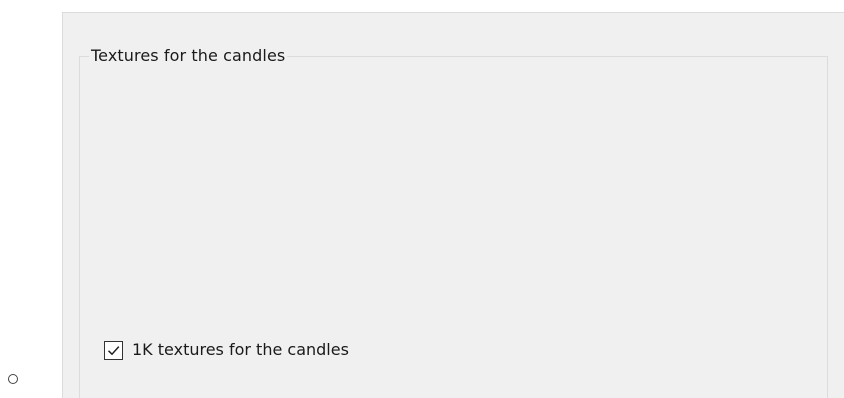  I want to click on checkmark-icon, so click(113, 350).